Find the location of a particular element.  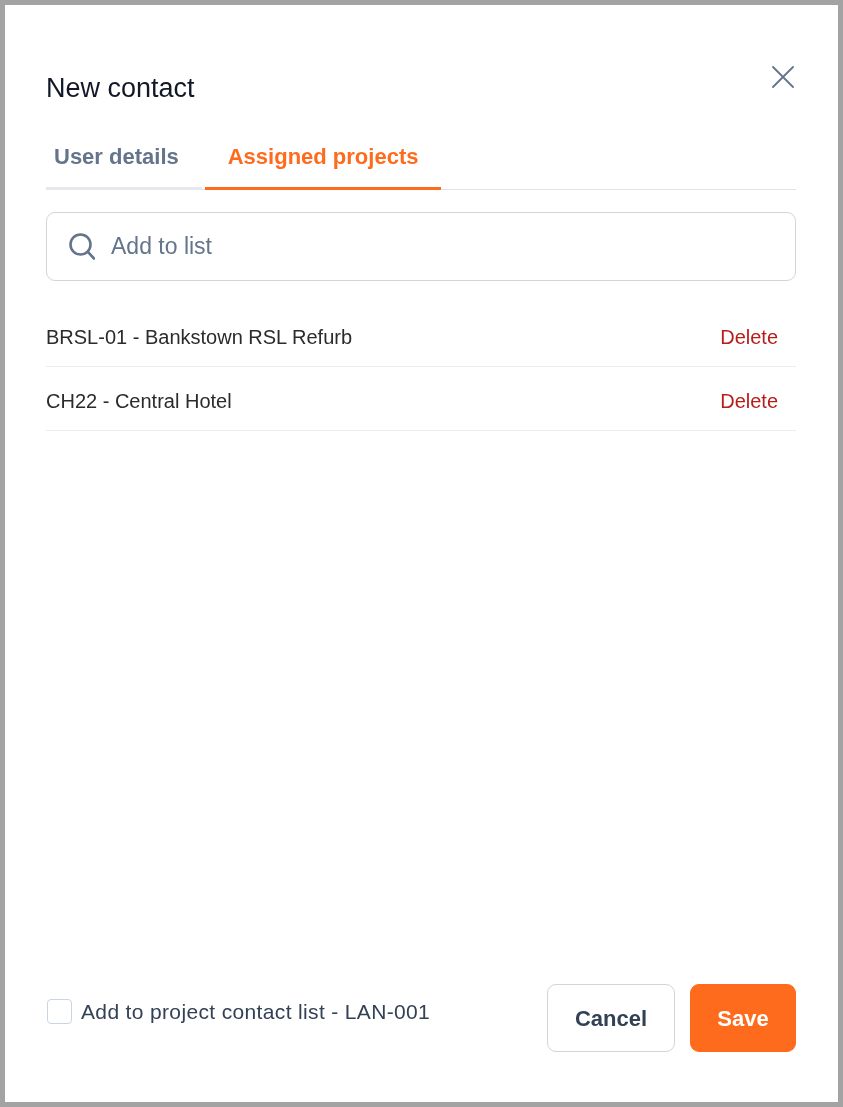

tab: User details is located at coordinates (124, 164).